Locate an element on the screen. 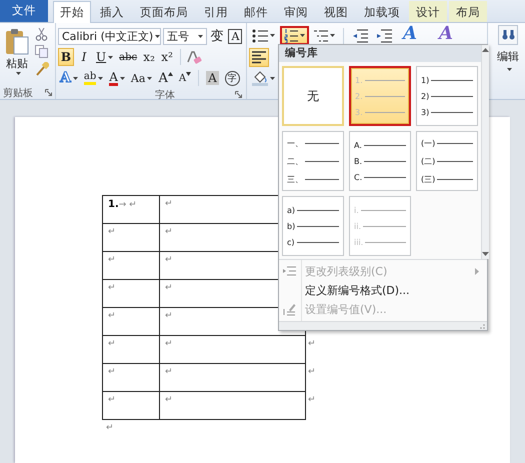 This screenshot has width=525, height=463. change-styles-button: A is located at coordinates (445, 34).